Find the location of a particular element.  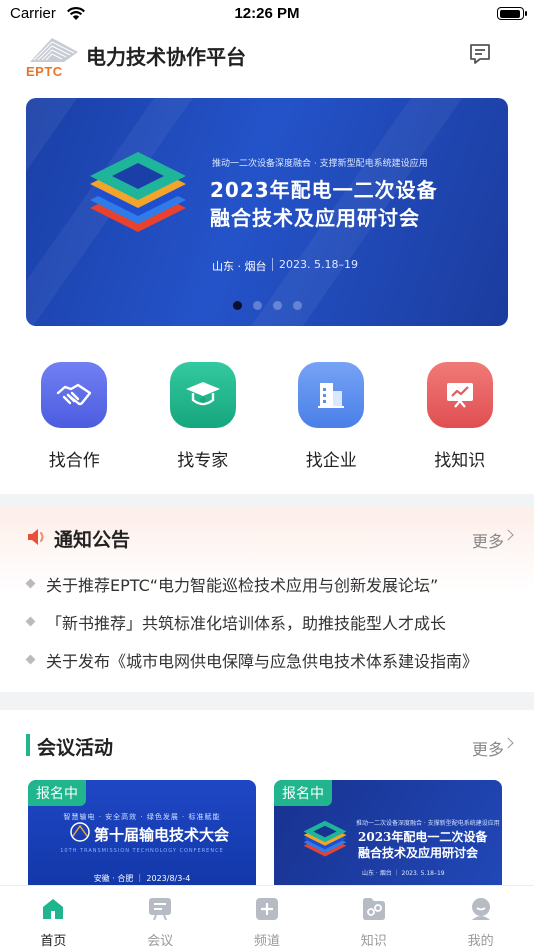

channel-icon is located at coordinates (266, 909).